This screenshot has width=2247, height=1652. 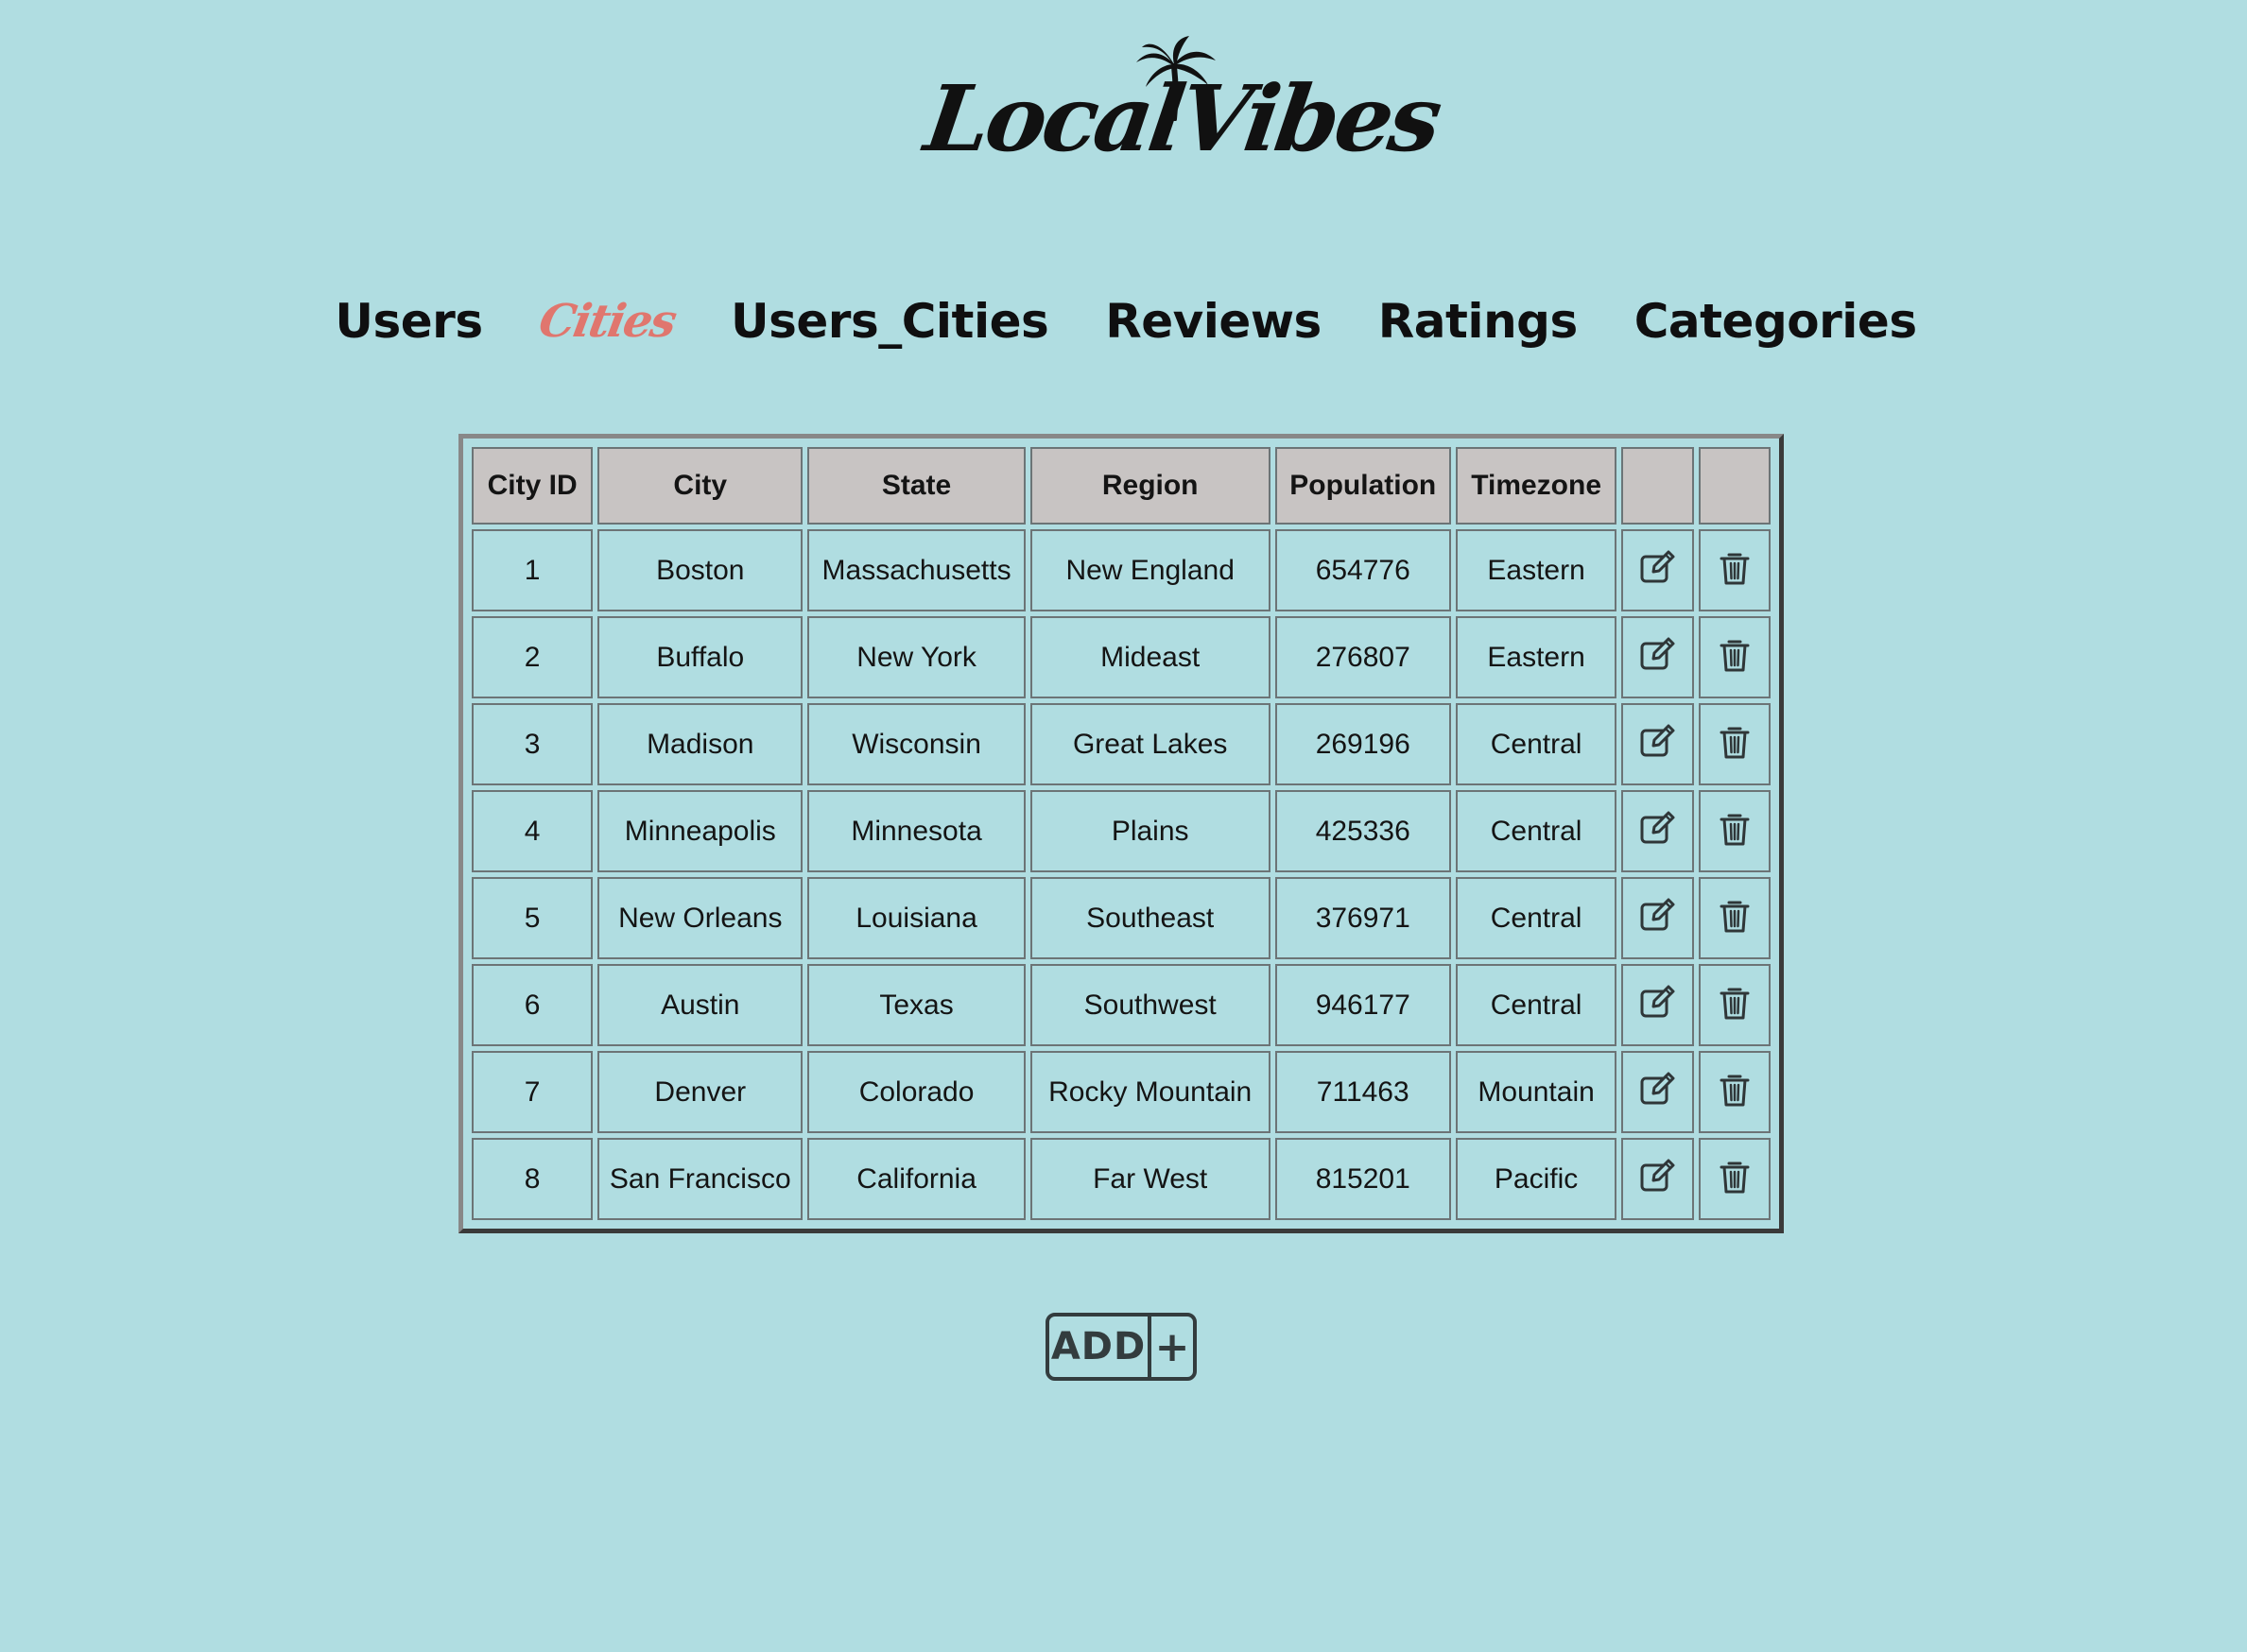 What do you see at coordinates (533, 570) in the screenshot?
I see `cell-city-id: 1` at bounding box center [533, 570].